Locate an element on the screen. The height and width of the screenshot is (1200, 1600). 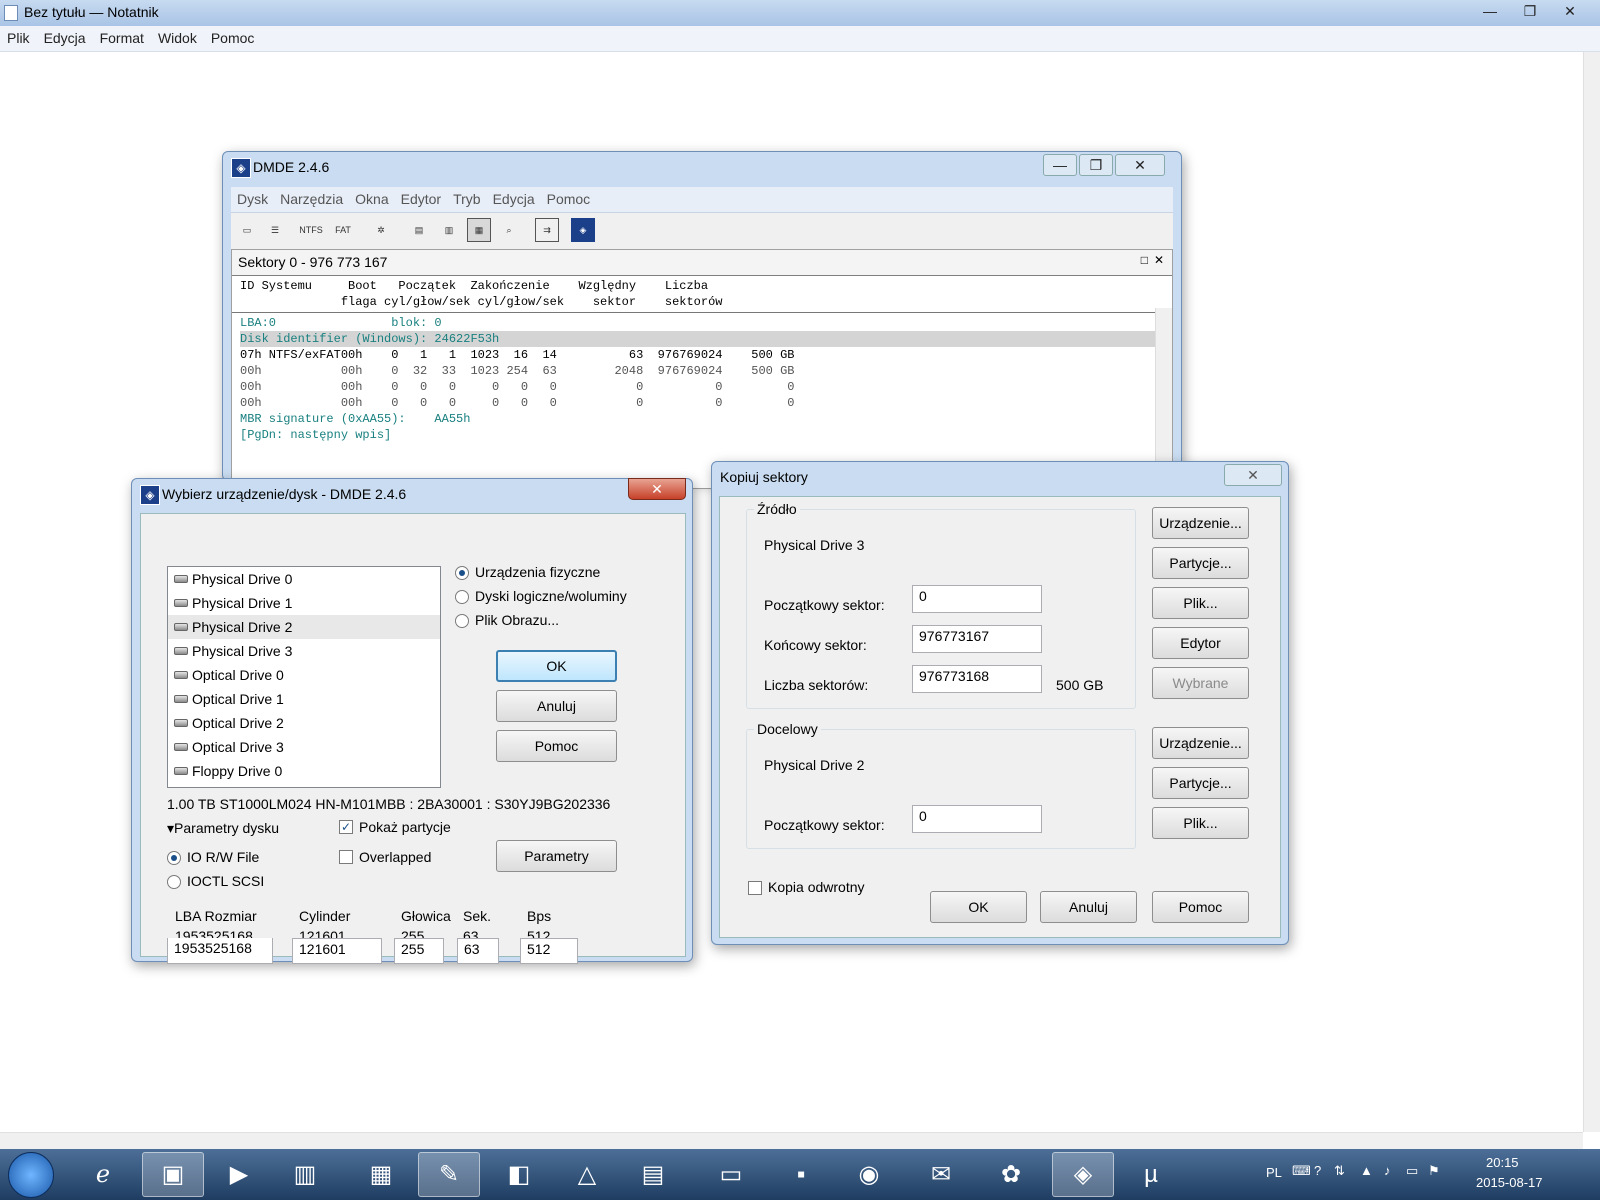
partition-row-3: 00h 00h 0 0 0 0 0 0 0 0 0 is located at coordinates (702, 387).